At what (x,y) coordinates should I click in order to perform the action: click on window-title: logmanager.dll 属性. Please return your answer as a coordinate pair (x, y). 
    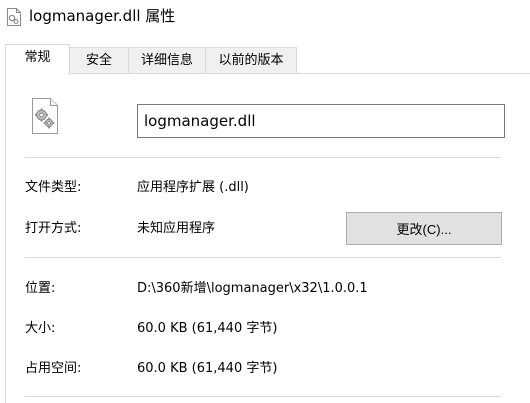
    Looking at the image, I should click on (102, 16).